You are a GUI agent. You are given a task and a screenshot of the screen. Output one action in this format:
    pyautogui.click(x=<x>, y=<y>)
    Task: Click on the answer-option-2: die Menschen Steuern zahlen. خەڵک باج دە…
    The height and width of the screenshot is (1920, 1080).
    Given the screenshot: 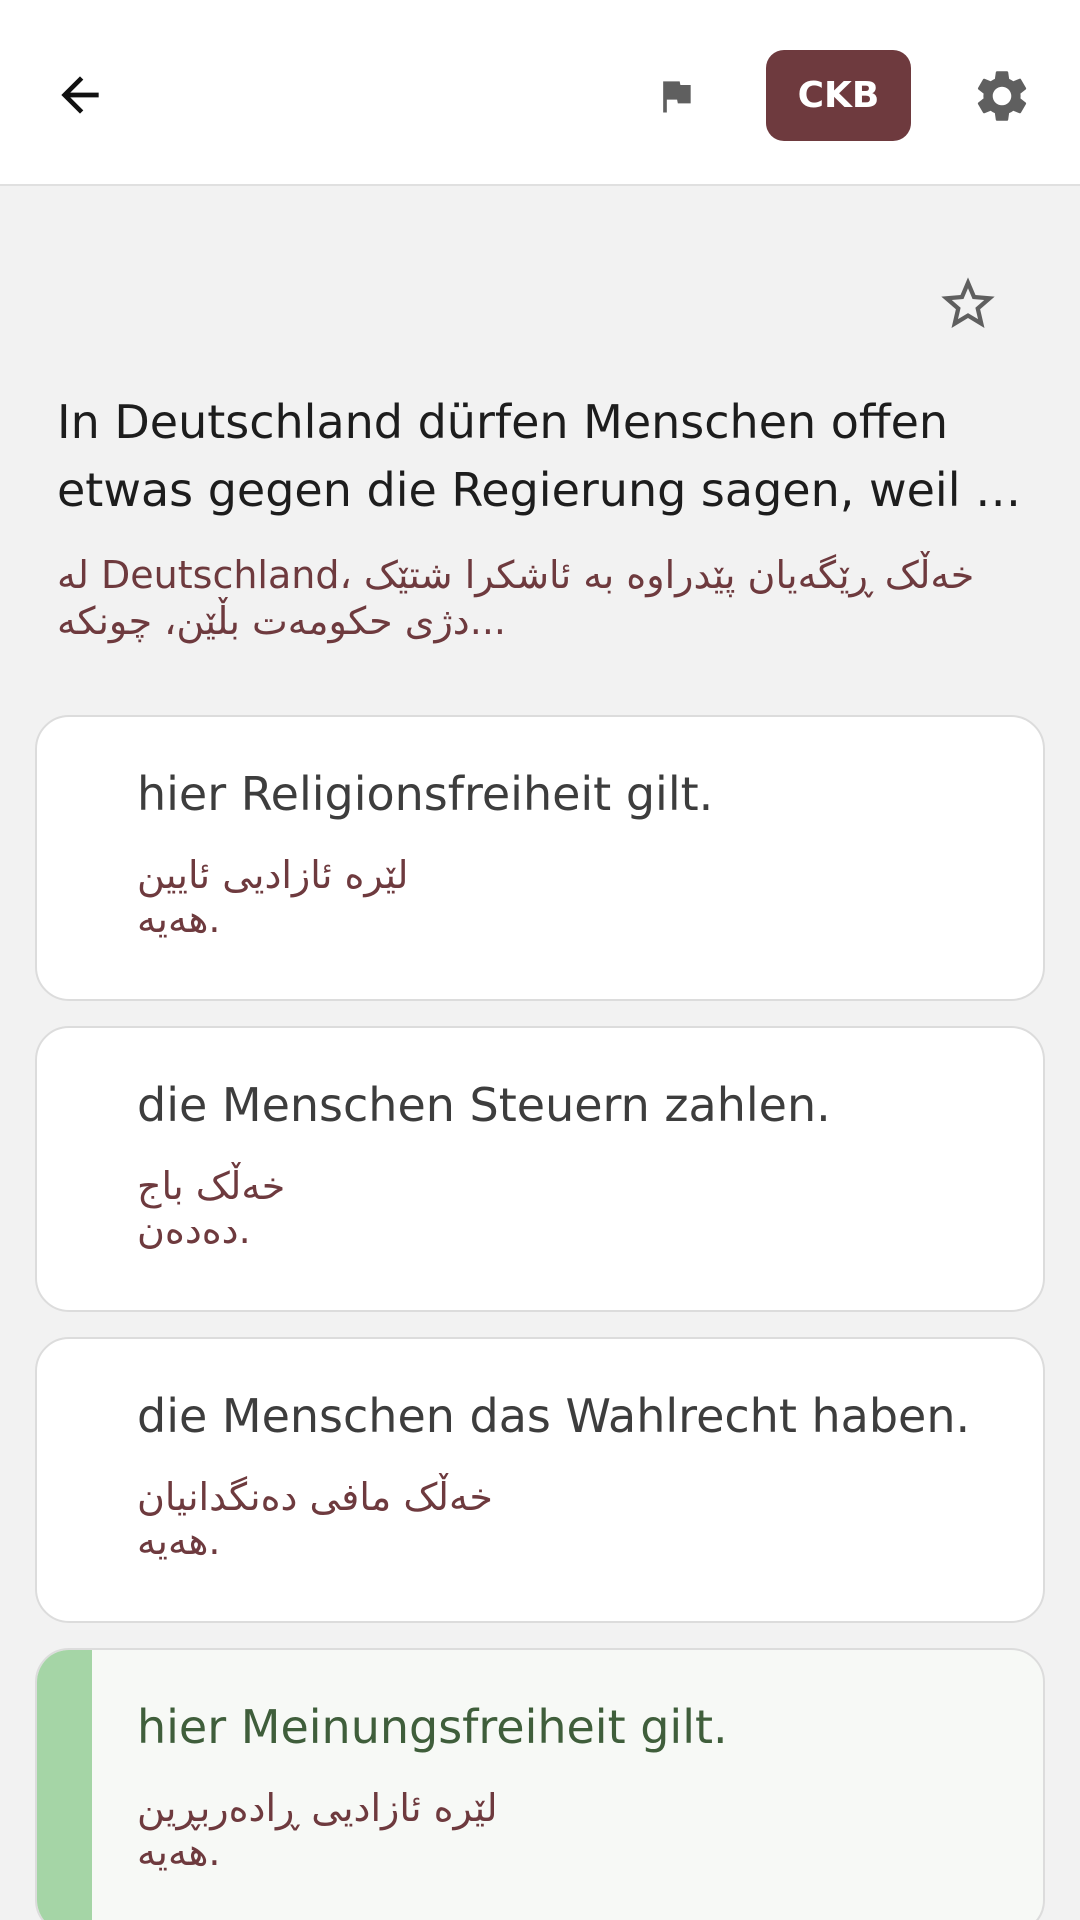 What is the action you would take?
    pyautogui.click(x=540, y=1169)
    